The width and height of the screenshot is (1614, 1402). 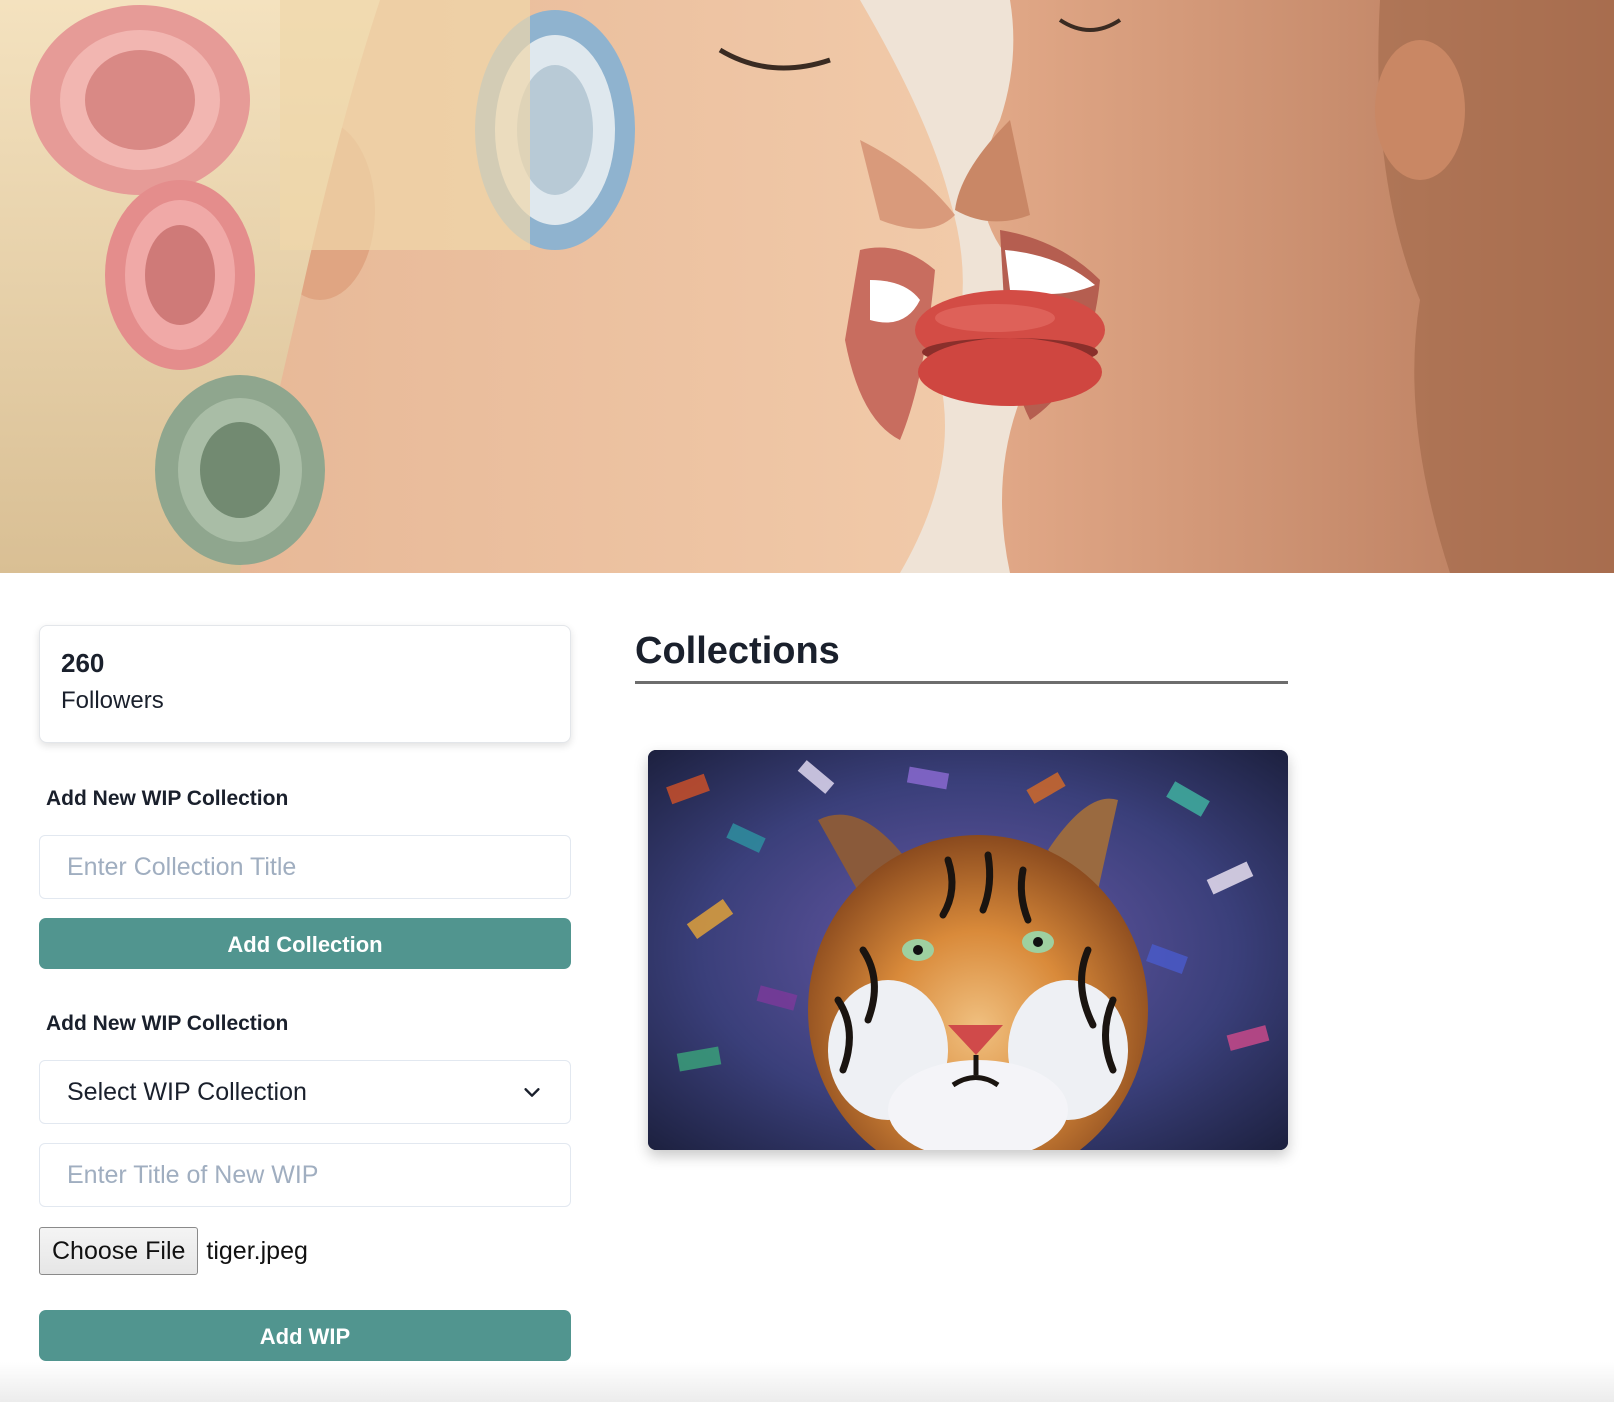 What do you see at coordinates (112, 701) in the screenshot?
I see `followers-label: Followers` at bounding box center [112, 701].